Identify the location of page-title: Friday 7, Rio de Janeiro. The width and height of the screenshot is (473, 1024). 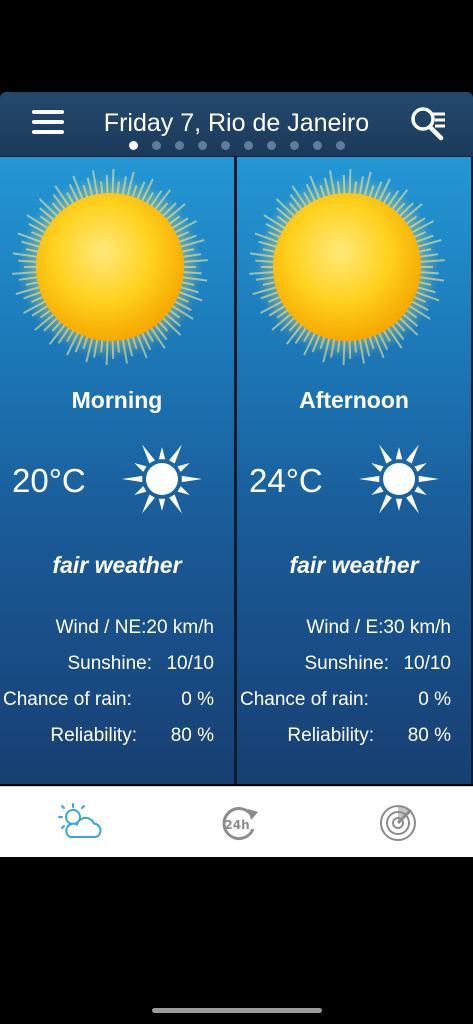
(236, 123).